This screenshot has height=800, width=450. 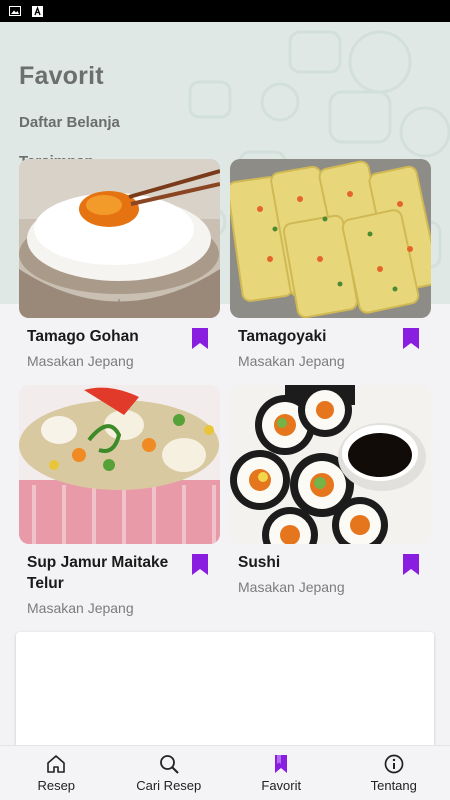 I want to click on nav-label: Tentang, so click(x=393, y=785).